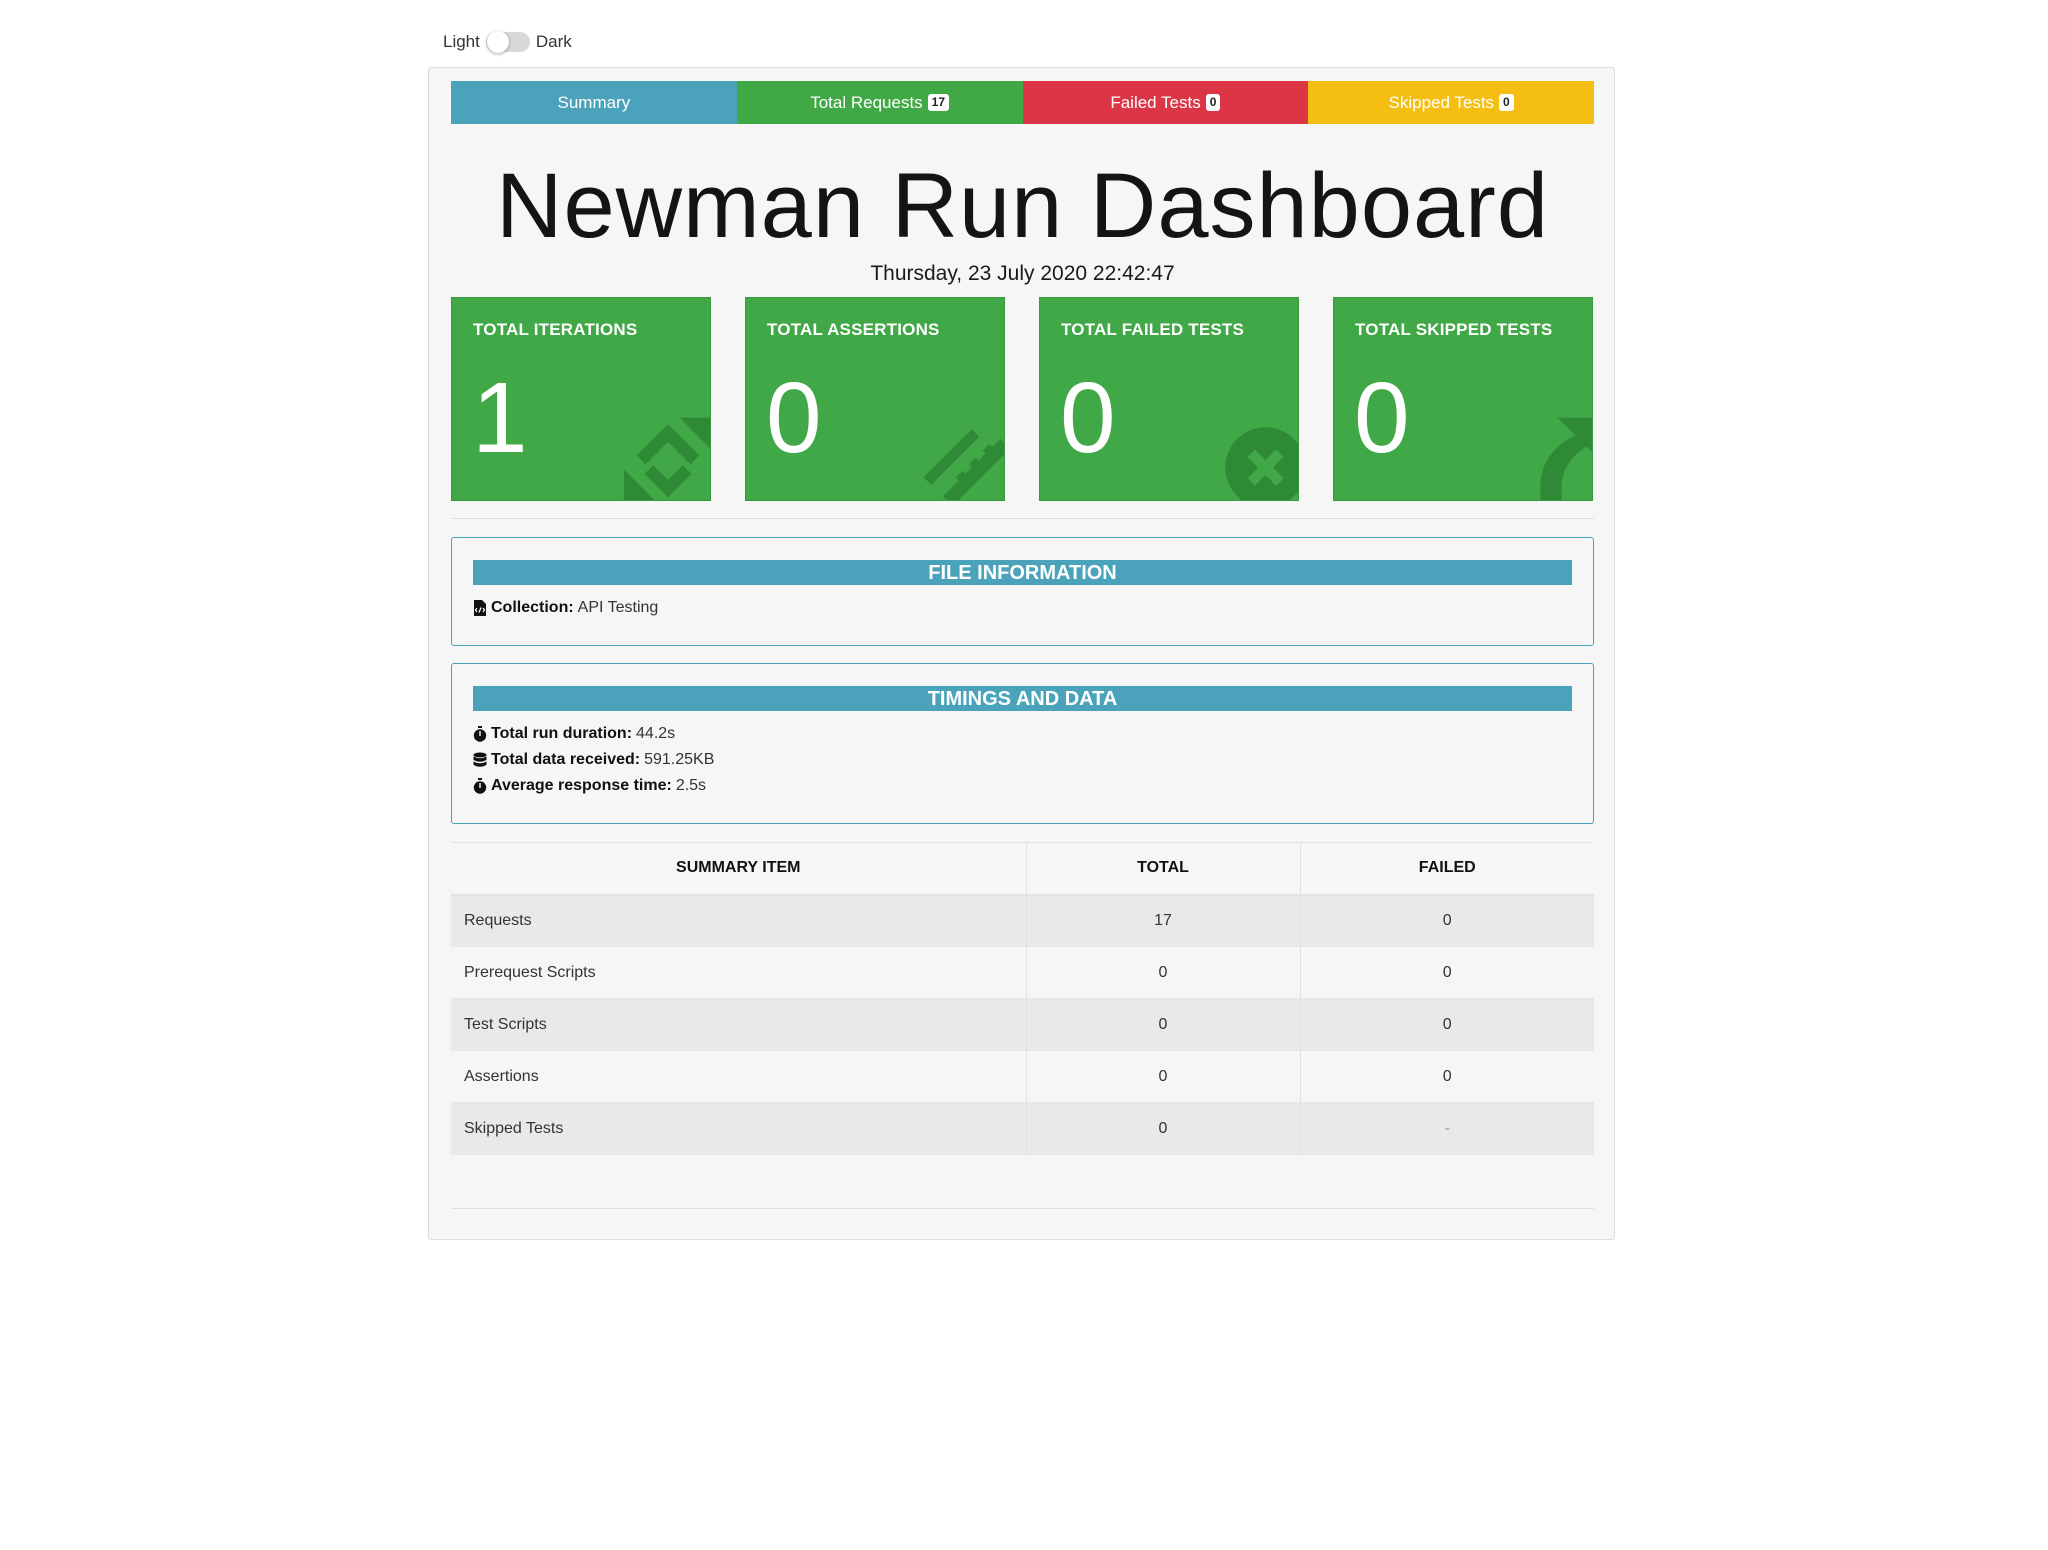 The height and width of the screenshot is (1550, 2048). Describe the element at coordinates (1447, 1128) in the screenshot. I see `cell-failed: -` at that location.